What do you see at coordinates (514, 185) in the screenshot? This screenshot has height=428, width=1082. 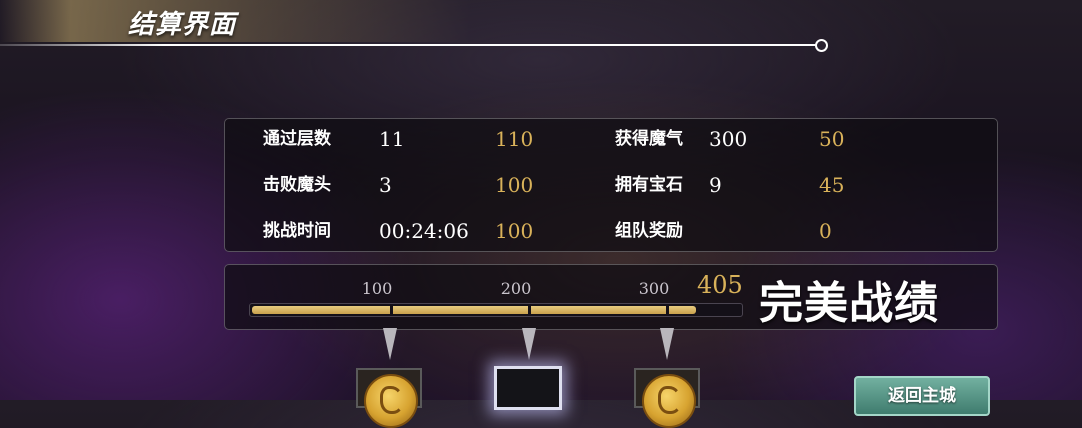 I see `stat-bosses-score: 100` at bounding box center [514, 185].